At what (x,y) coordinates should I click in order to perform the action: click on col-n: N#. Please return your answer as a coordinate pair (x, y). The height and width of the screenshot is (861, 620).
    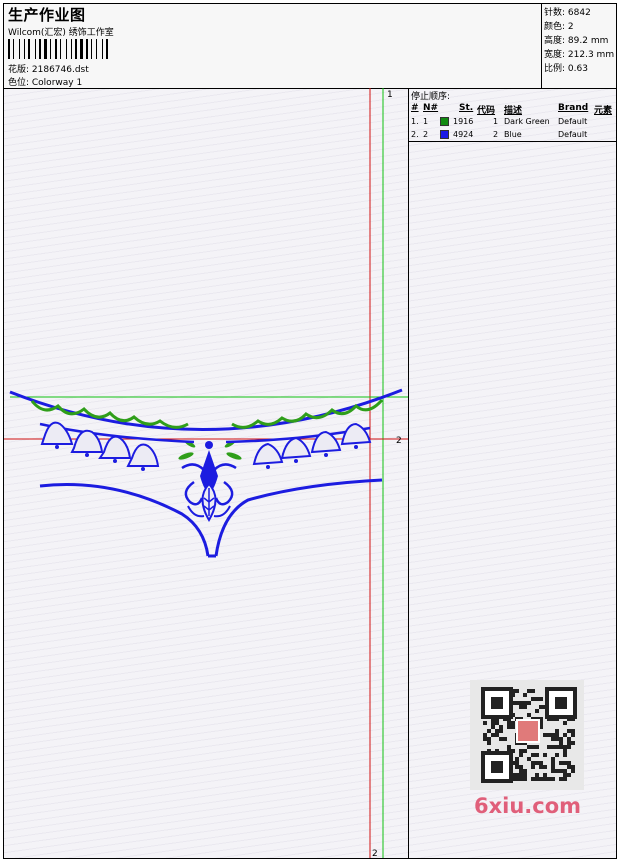
    Looking at the image, I should click on (431, 108).